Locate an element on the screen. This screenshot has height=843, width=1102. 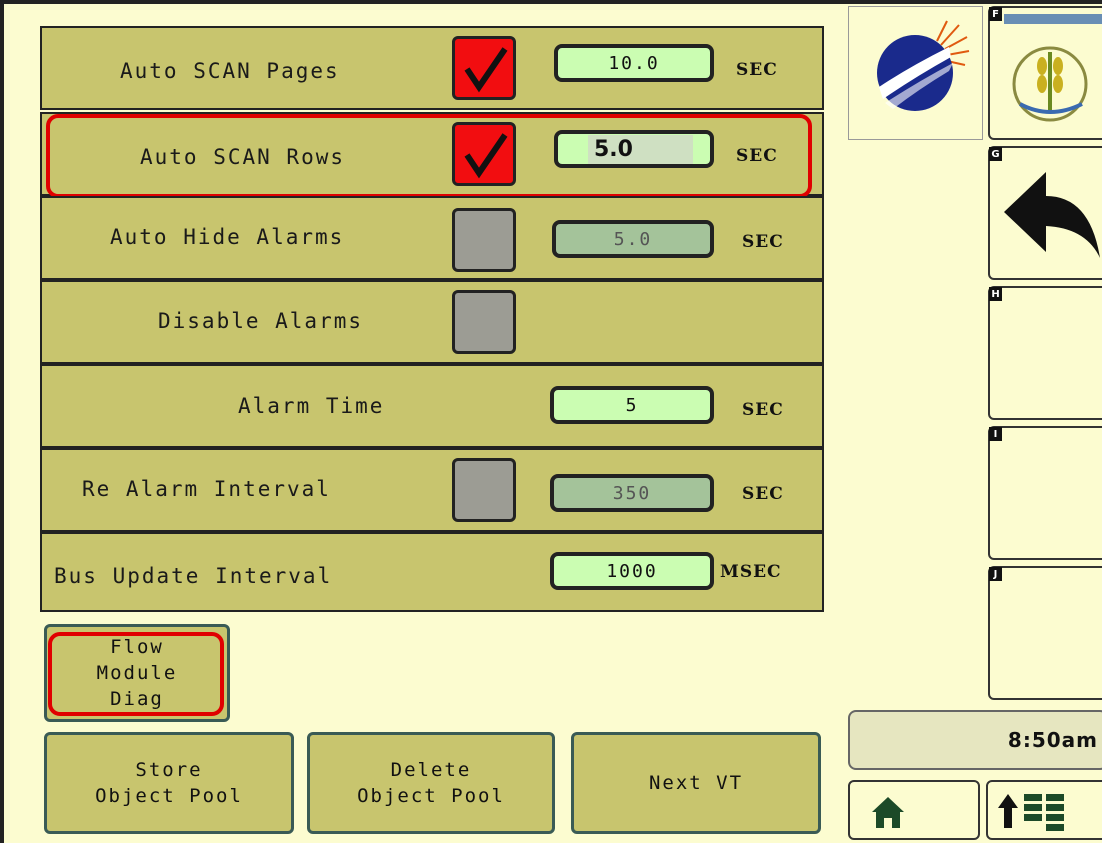
setting-label: Auto Hide Alarms is located at coordinates (227, 237).